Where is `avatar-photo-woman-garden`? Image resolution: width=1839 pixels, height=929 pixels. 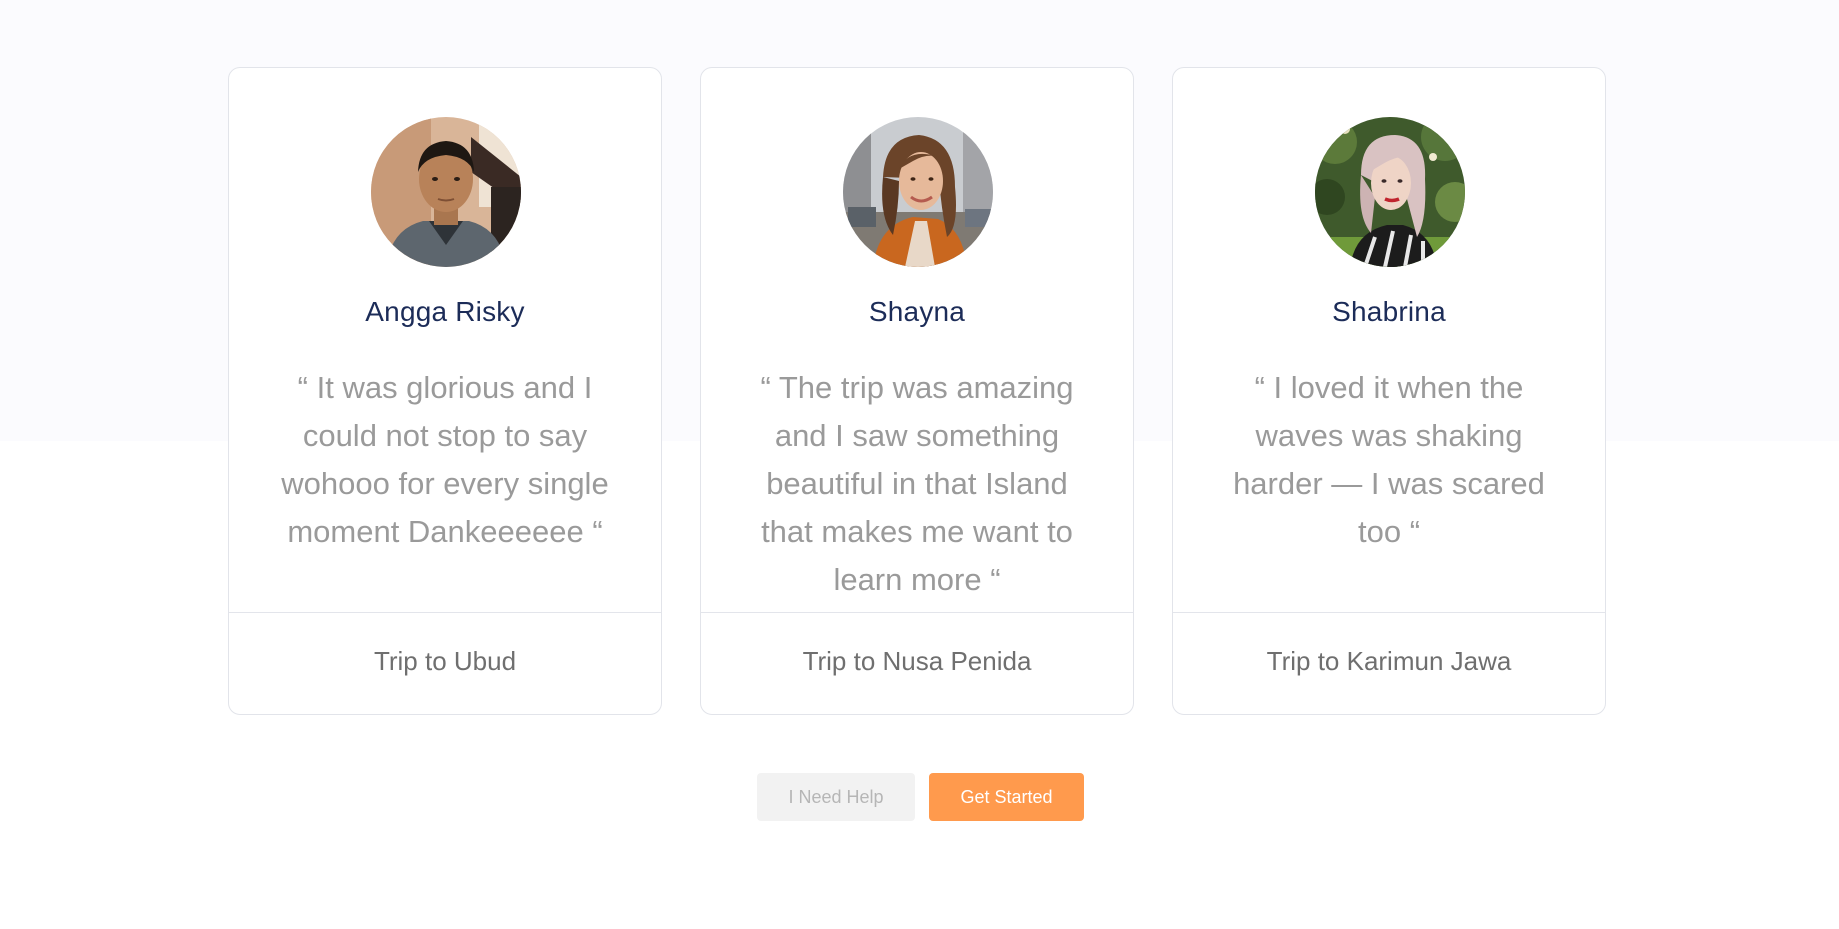 avatar-photo-woman-garden is located at coordinates (1390, 192).